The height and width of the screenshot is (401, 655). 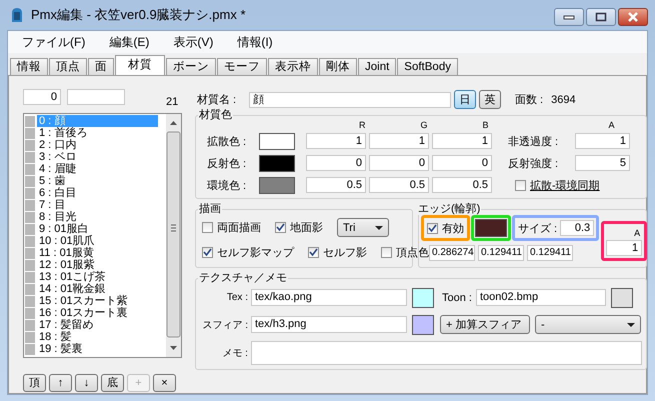 I want to click on checkbox: 有効, so click(x=445, y=228).